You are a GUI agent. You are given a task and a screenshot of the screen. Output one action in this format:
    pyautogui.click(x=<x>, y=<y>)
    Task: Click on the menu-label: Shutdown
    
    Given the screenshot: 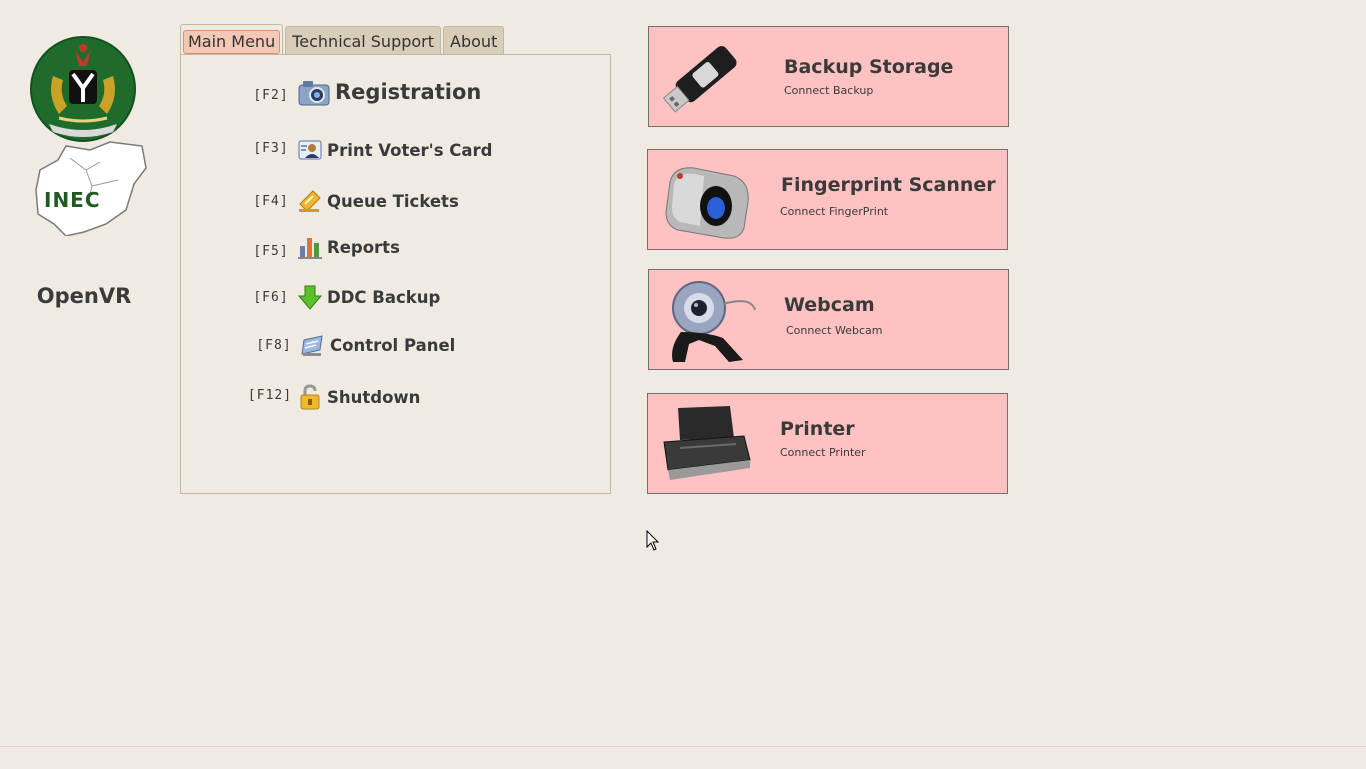 What is the action you would take?
    pyautogui.click(x=374, y=397)
    